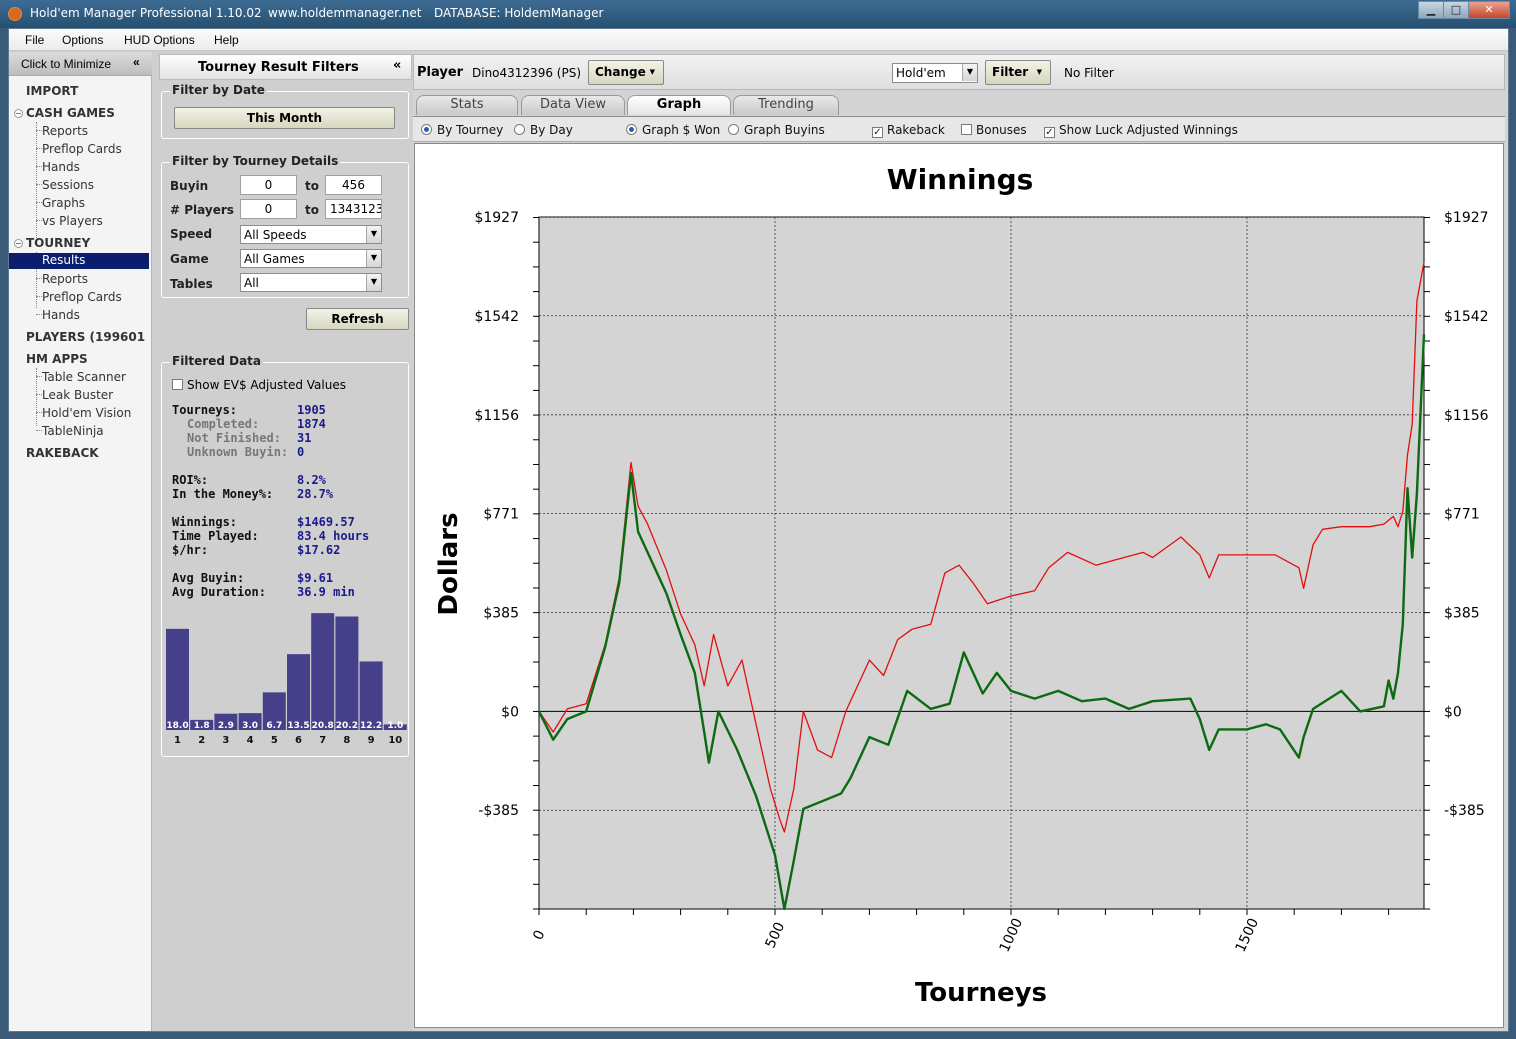  What do you see at coordinates (82, 40) in the screenshot?
I see `menu-options: Options` at bounding box center [82, 40].